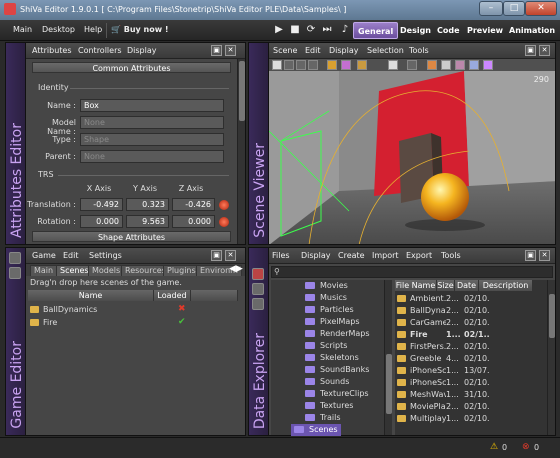  Describe the element at coordinates (105, 255) in the screenshot. I see `menu-settings: Settings` at that location.